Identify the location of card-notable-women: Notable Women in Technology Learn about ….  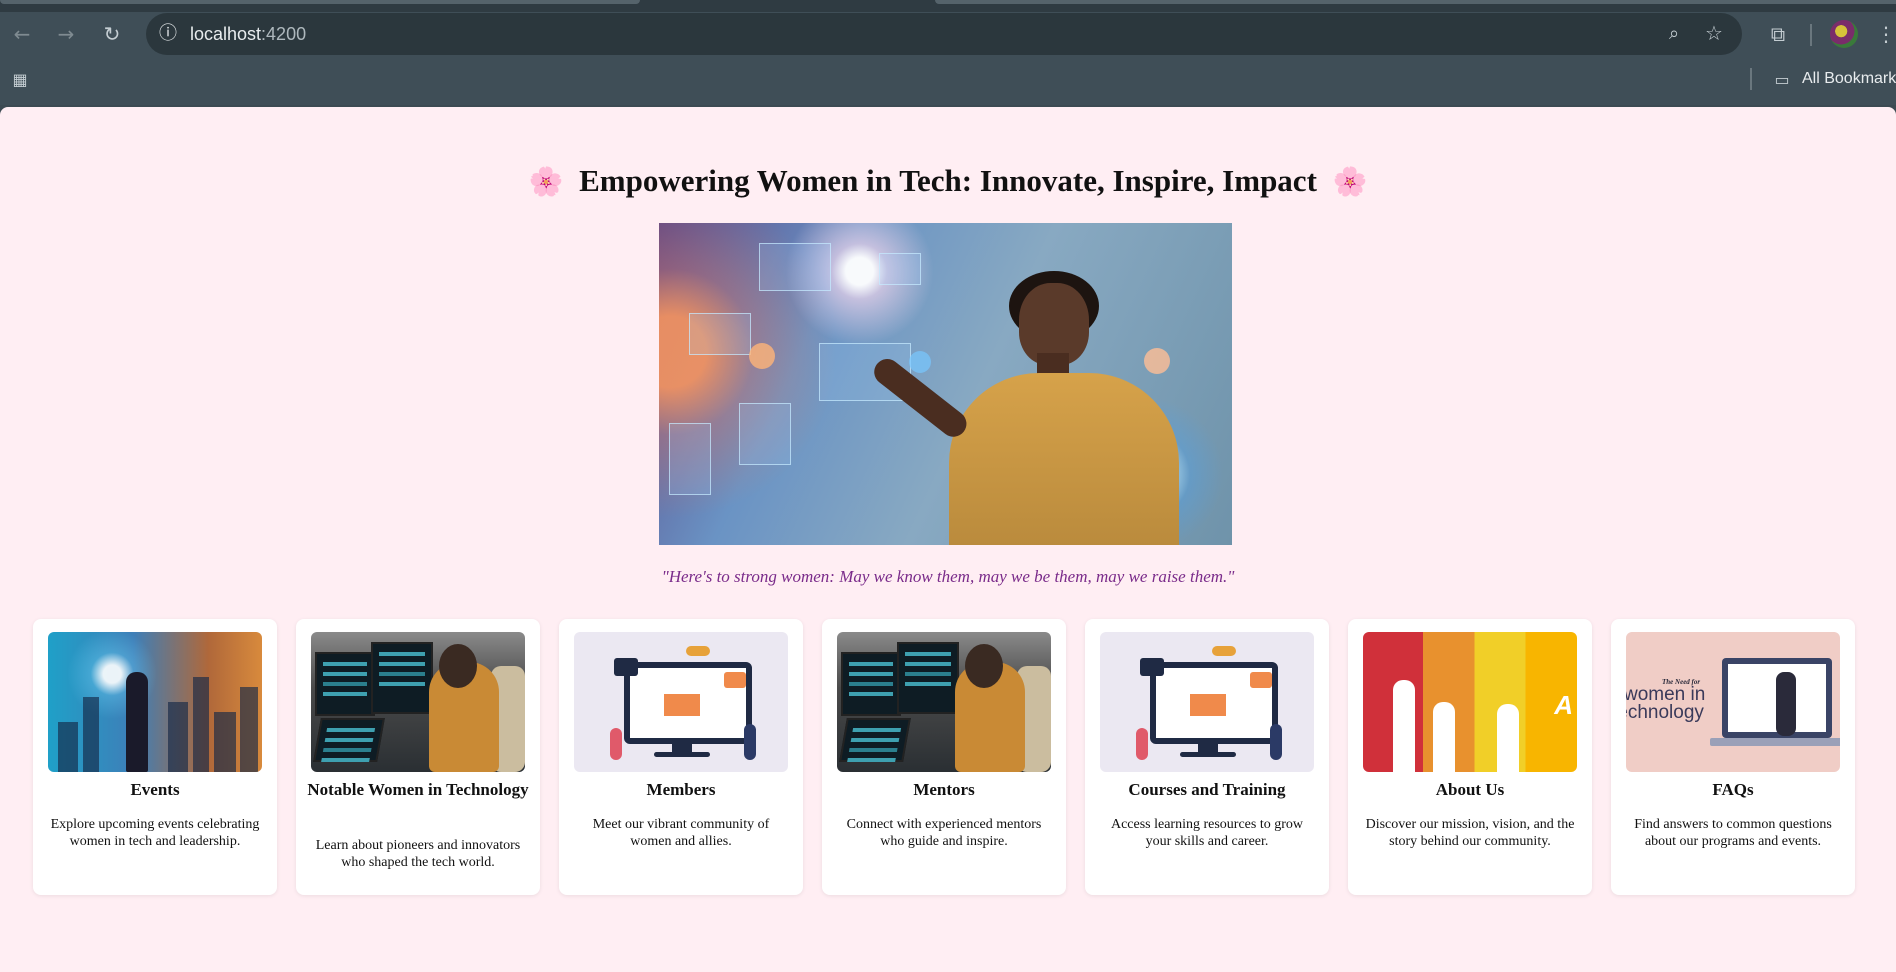
(418, 757).